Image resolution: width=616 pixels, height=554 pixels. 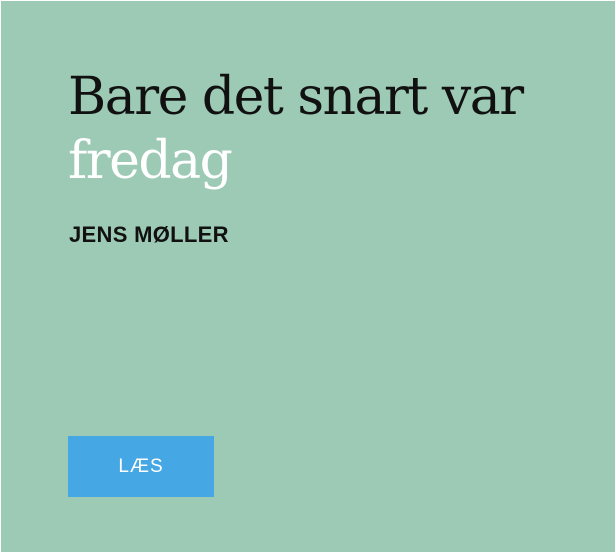 I want to click on read-button: LÆS, so click(x=141, y=466).